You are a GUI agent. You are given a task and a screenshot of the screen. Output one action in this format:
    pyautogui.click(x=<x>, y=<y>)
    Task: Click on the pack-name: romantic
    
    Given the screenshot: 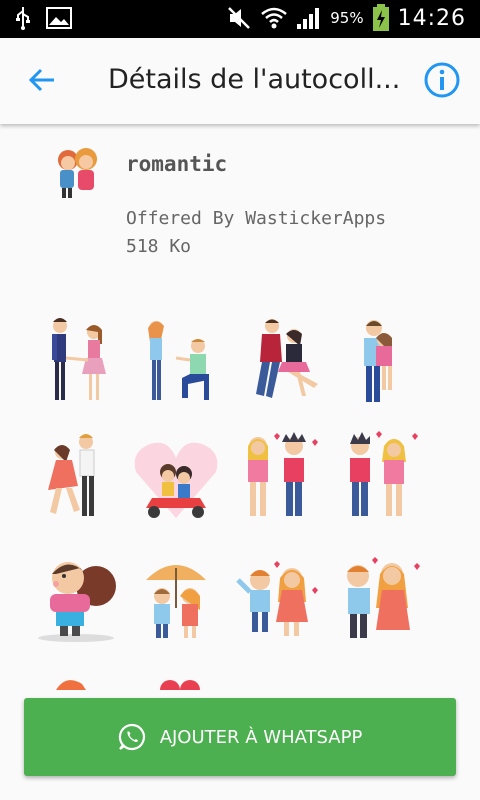 What is the action you would take?
    pyautogui.click(x=177, y=164)
    